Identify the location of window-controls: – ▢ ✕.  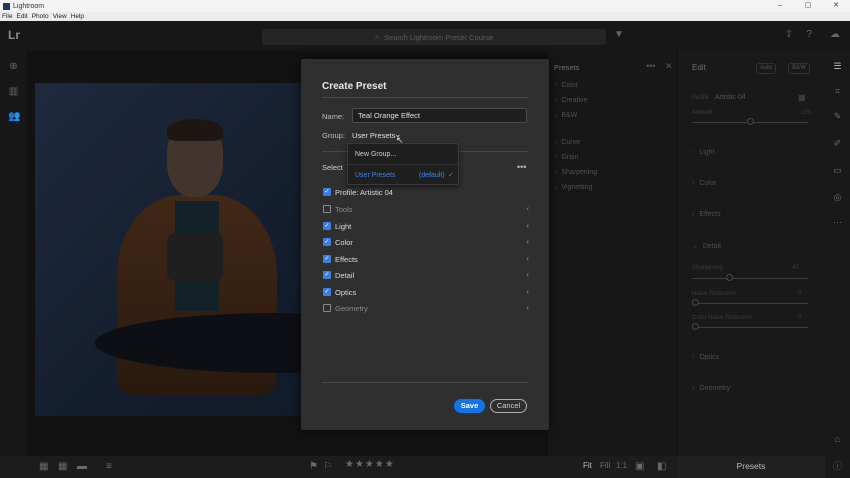
(808, 6).